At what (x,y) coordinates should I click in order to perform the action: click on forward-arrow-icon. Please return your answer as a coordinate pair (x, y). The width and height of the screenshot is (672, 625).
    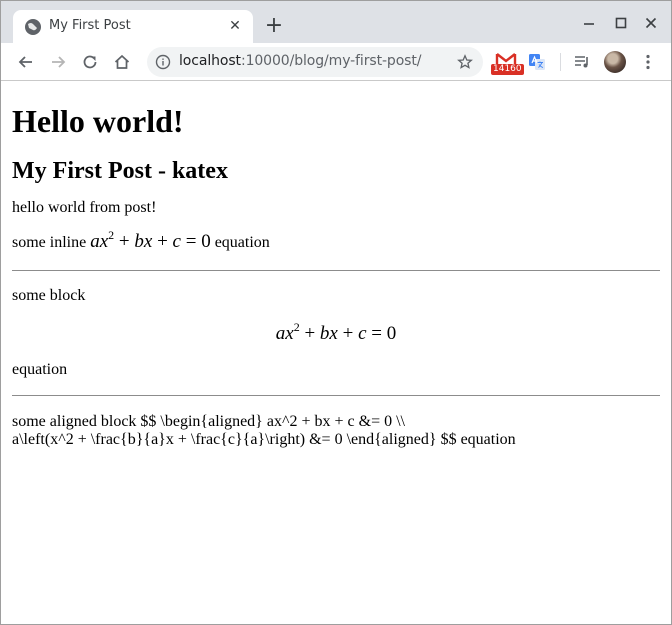
    Looking at the image, I should click on (58, 62).